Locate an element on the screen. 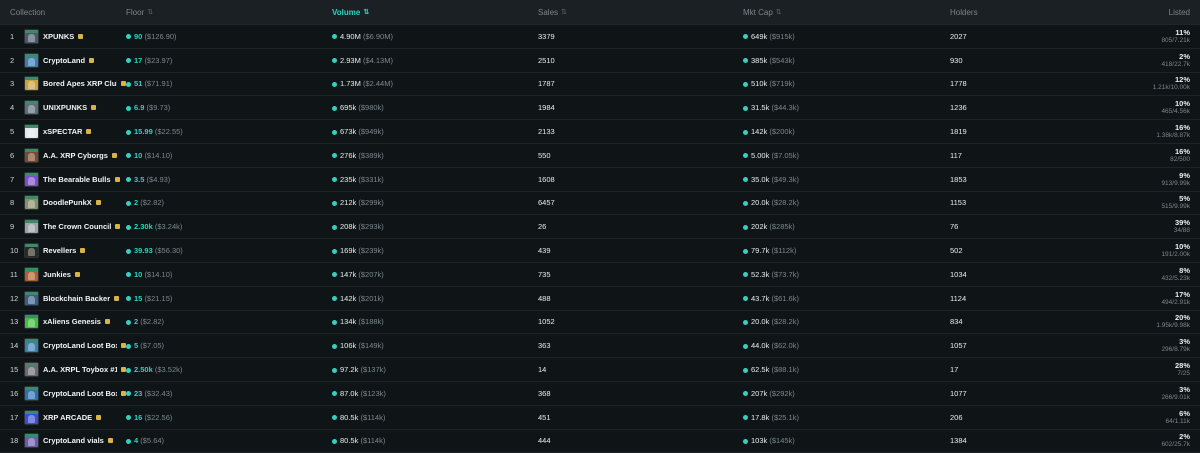 Image resolution: width=1200 pixels, height=453 pixels. collection-name: CryptoLand is located at coordinates (64, 60).